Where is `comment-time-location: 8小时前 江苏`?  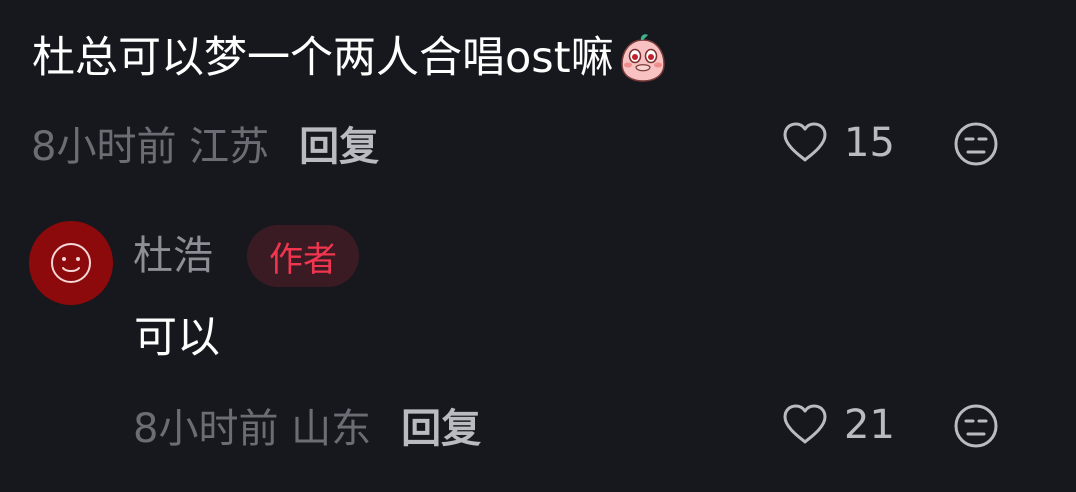 comment-time-location: 8小时前 江苏 is located at coordinates (150, 147).